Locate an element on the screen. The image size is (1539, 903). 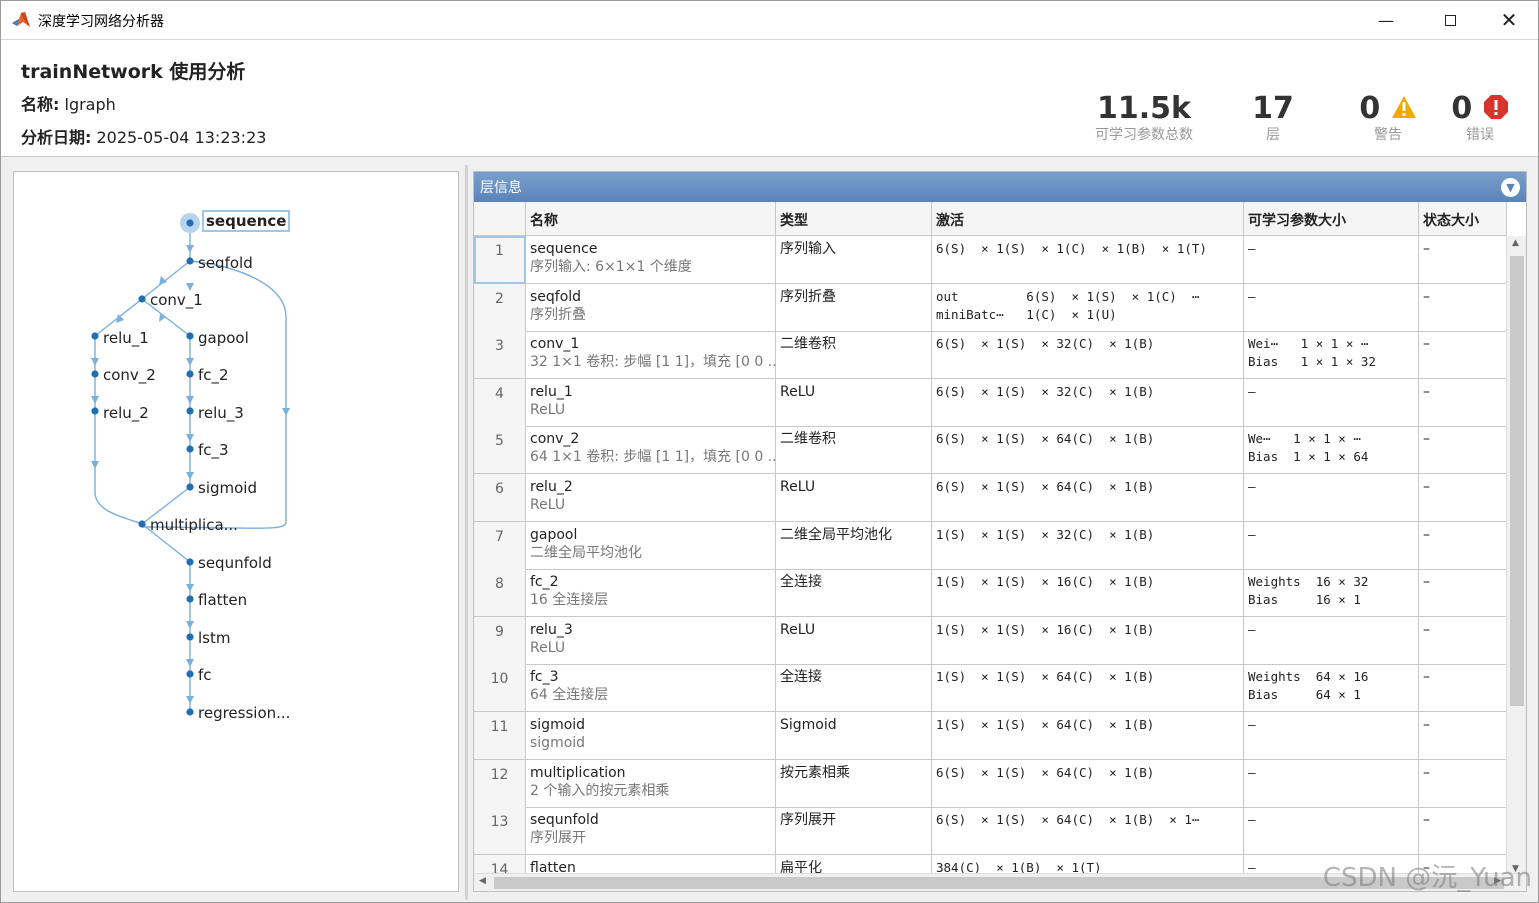
activation-cell: 1(S) × 1(S) × 16(C) × 1(B) is located at coordinates (1088, 593).